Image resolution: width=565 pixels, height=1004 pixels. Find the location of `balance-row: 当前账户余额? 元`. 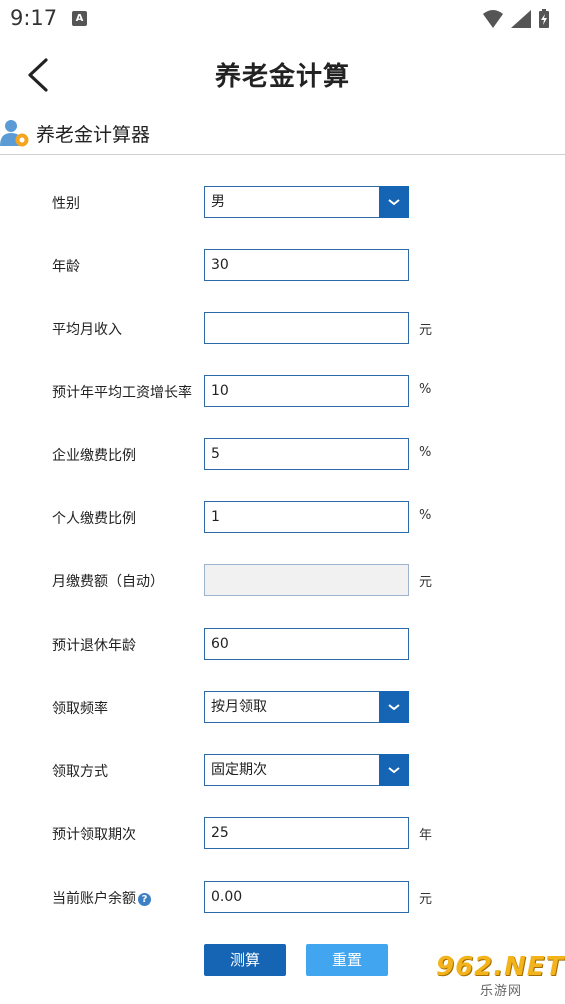

balance-row: 当前账户余额? 元 is located at coordinates (282, 897).